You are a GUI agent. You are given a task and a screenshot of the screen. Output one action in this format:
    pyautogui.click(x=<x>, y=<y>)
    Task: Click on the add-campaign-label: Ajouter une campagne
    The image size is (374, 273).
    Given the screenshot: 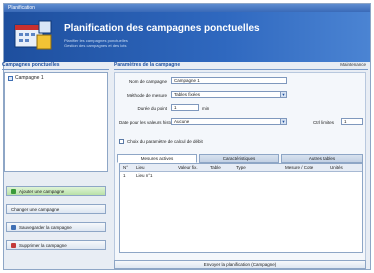 What is the action you would take?
    pyautogui.click(x=42, y=191)
    